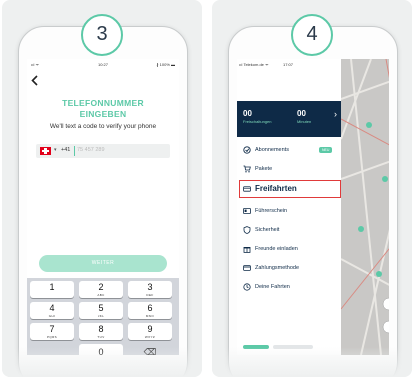  What do you see at coordinates (103, 114) in the screenshot?
I see `title-line-2: EINGEBEN` at bounding box center [103, 114].